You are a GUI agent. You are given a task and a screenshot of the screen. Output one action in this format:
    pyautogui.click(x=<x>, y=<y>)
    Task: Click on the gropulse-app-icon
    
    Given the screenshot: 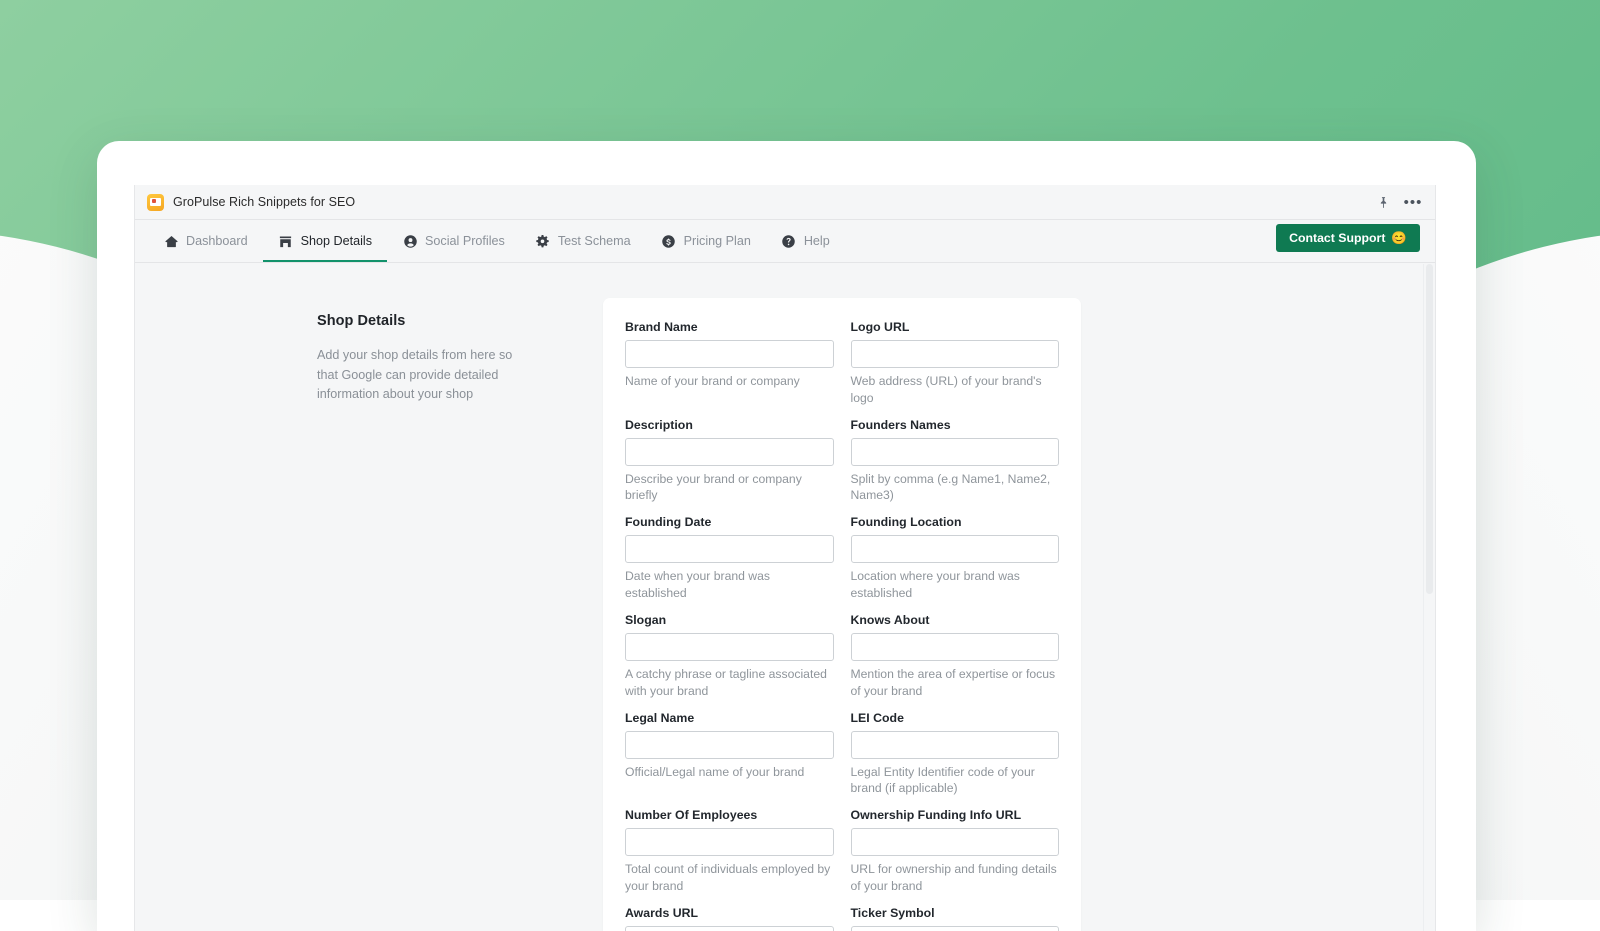 What is the action you would take?
    pyautogui.click(x=155, y=202)
    